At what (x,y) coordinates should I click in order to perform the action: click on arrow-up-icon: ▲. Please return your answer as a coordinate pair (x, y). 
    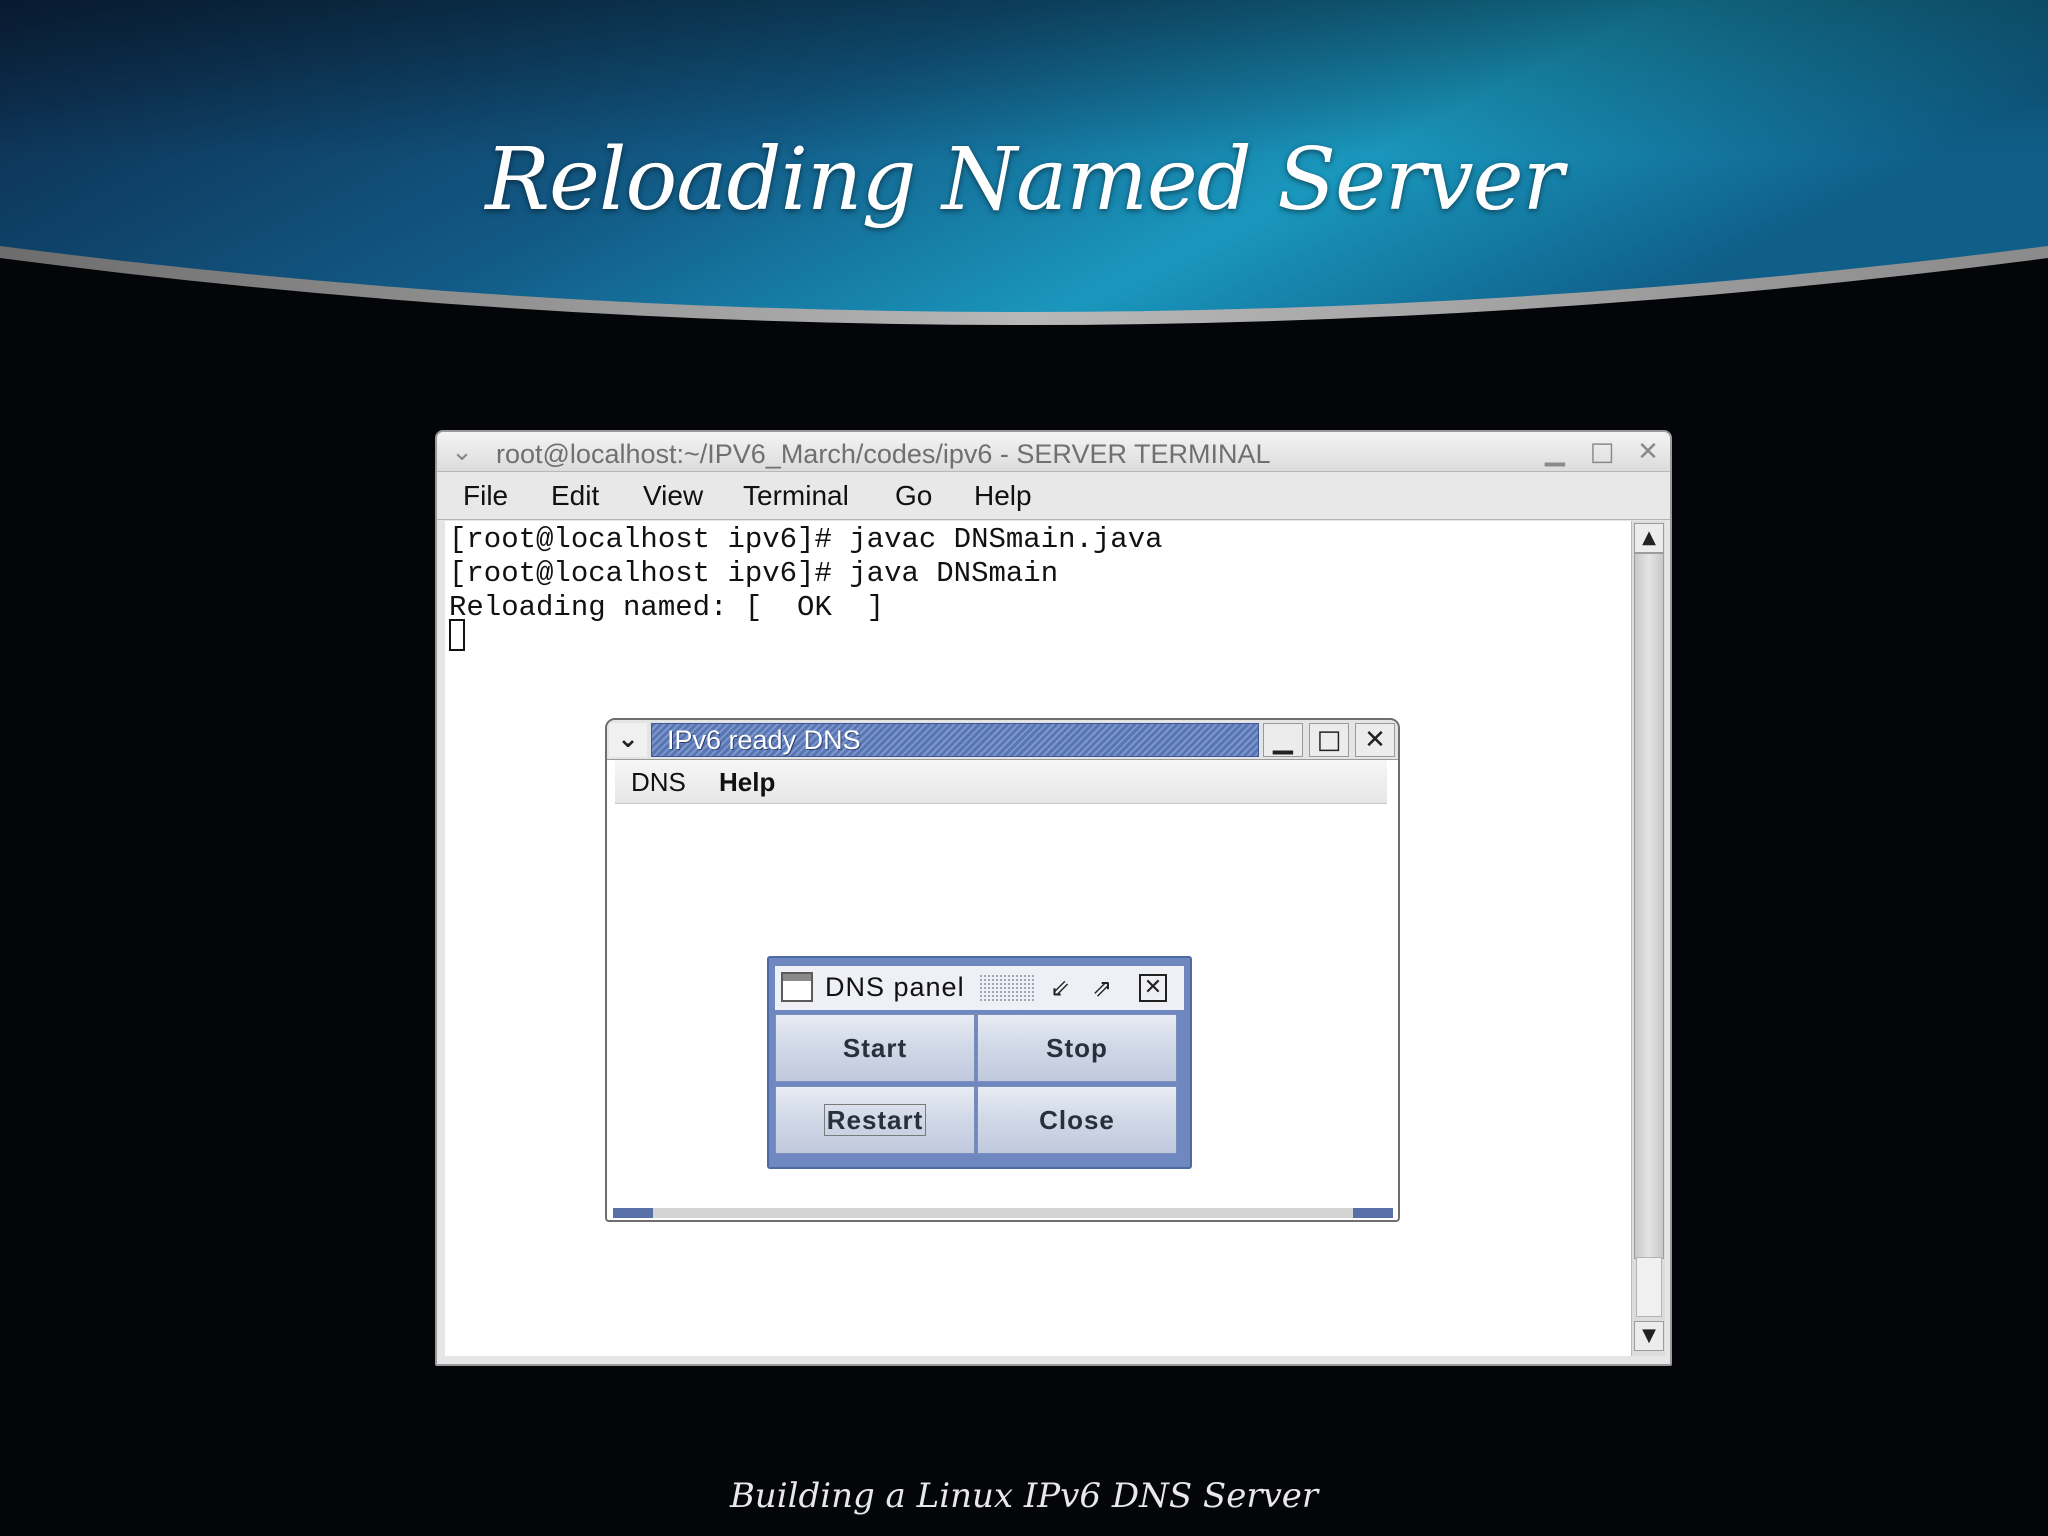
    Looking at the image, I should click on (1649, 538).